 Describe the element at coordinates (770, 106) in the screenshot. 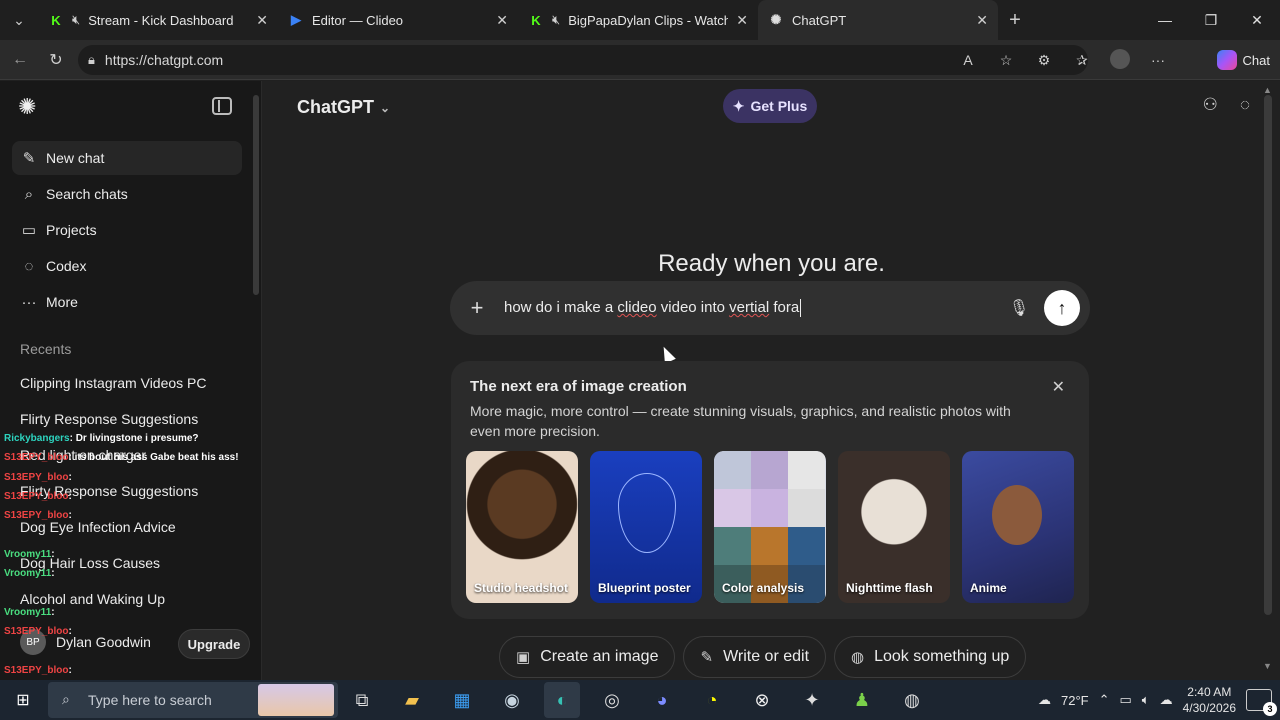

I see `get-plus-button: ✦ Get Plus` at that location.